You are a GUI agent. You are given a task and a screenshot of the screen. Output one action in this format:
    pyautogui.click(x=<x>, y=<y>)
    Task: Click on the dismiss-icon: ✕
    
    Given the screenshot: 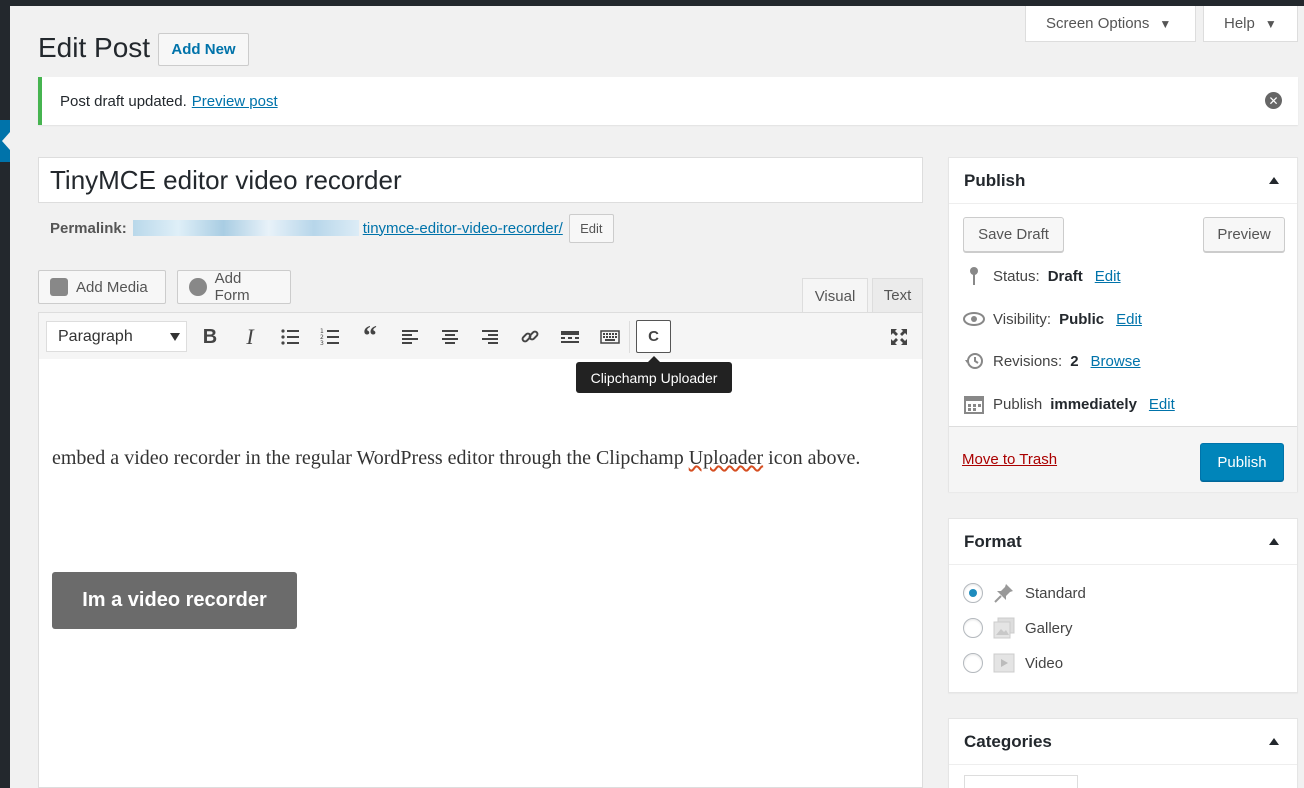 What is the action you would take?
    pyautogui.click(x=1273, y=100)
    